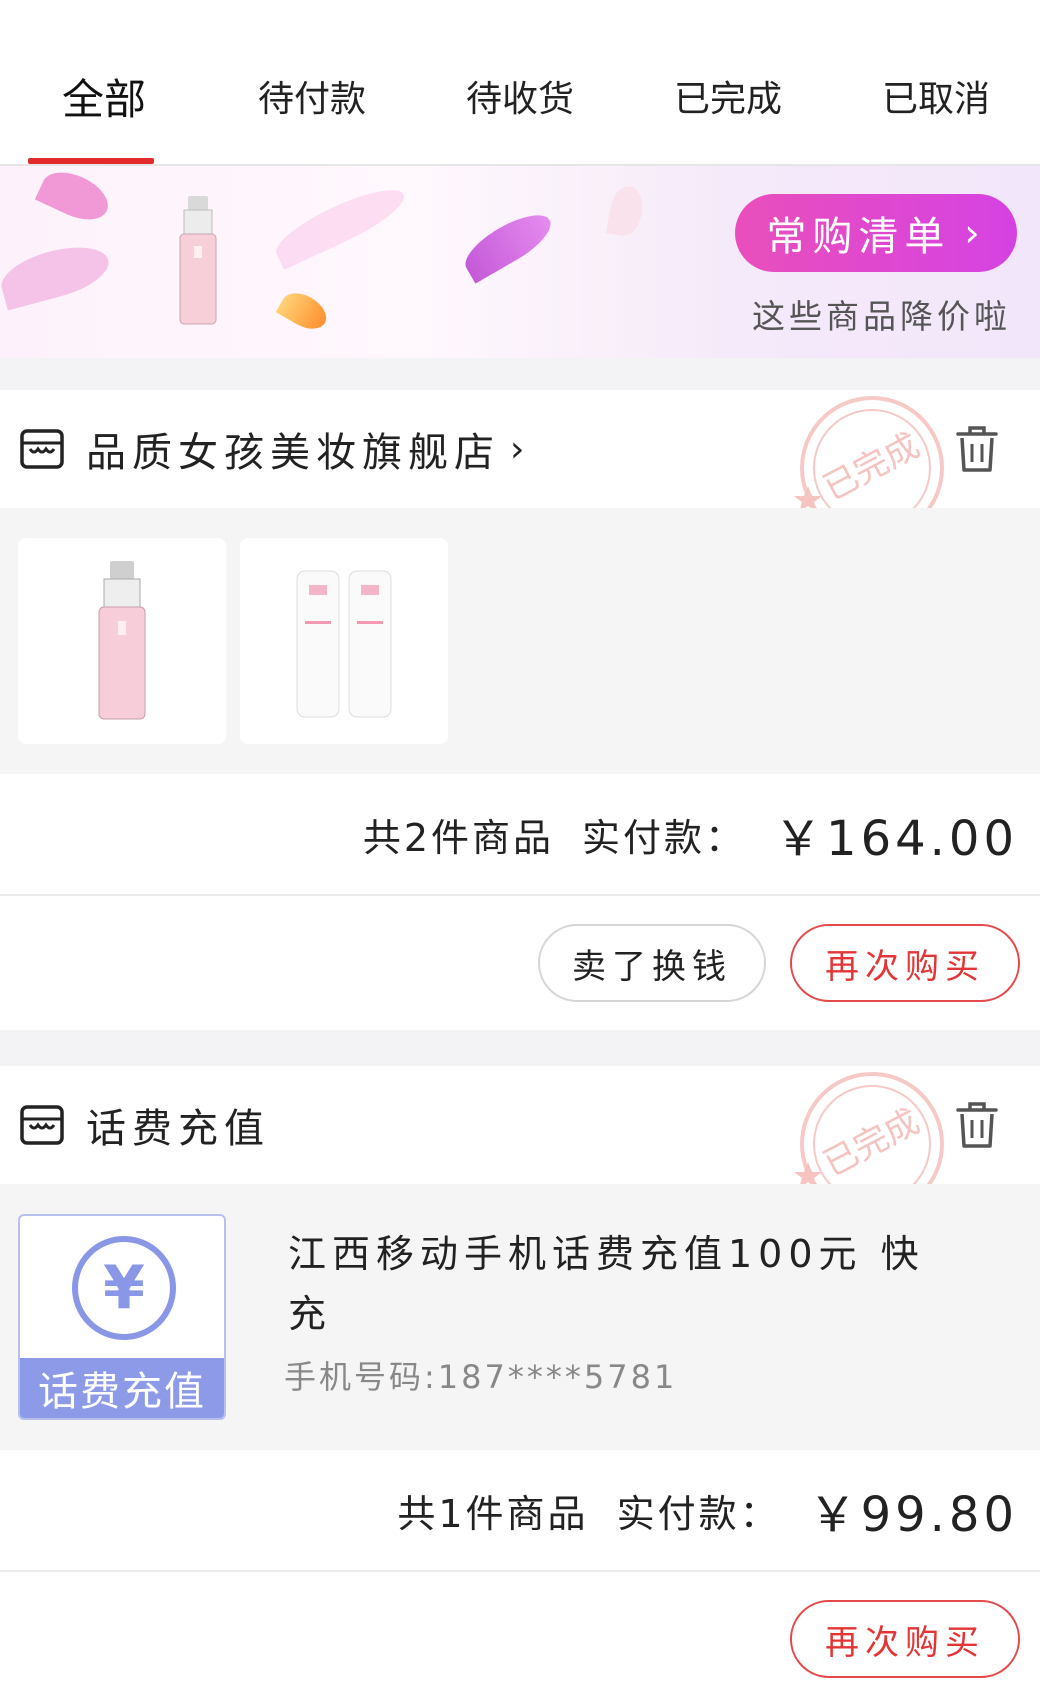 This screenshot has width=1040, height=1702. I want to click on order-header: 品质女孩美妆旗舰店 › 已完成, so click(520, 465).